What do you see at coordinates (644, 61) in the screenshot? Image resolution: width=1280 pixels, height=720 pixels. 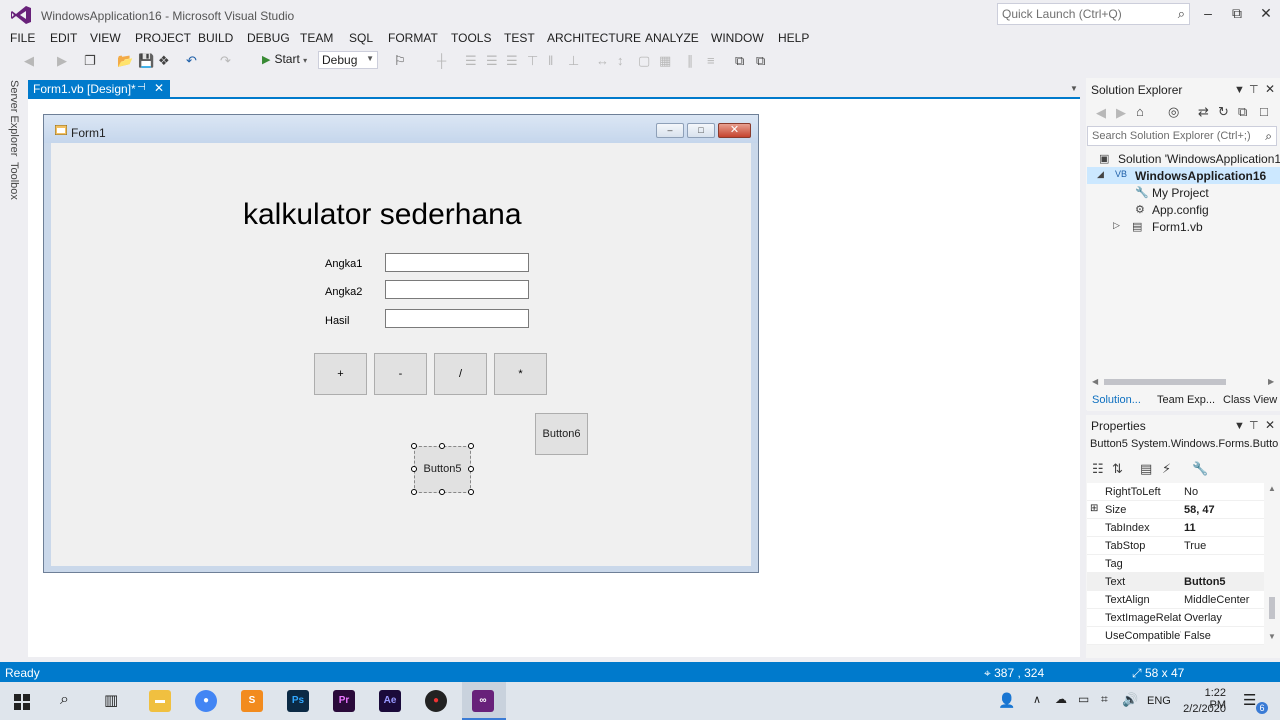 I see `make-same-size-icon: ▢` at bounding box center [644, 61].